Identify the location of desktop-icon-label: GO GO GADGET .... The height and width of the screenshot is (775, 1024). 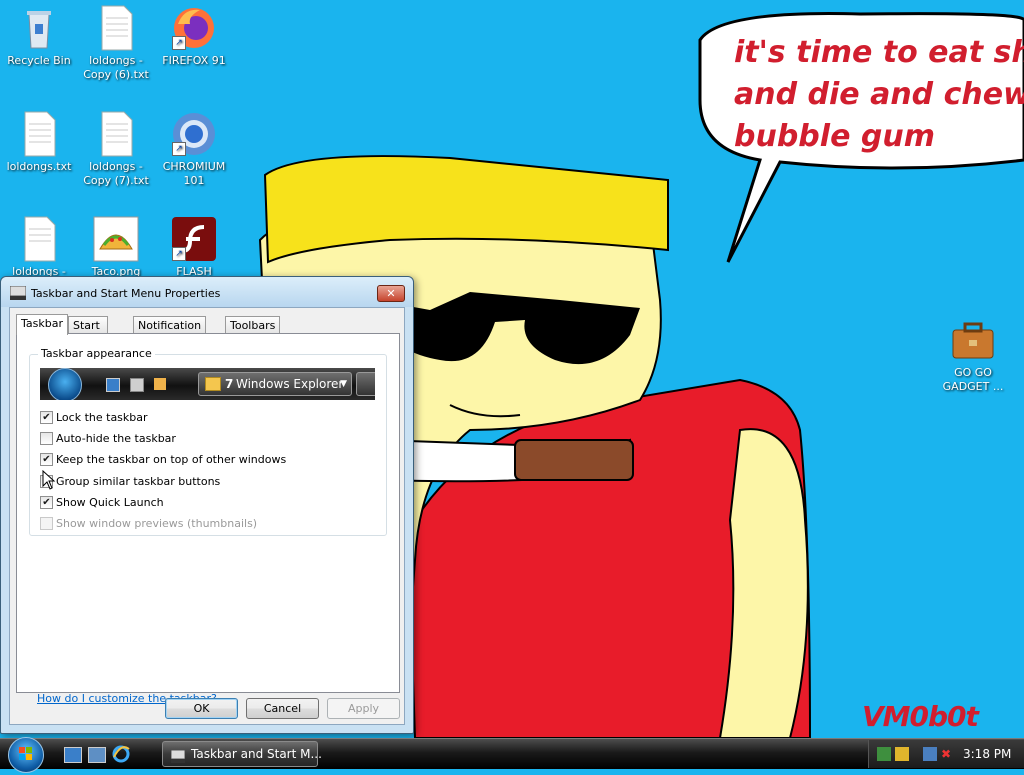
(973, 379).